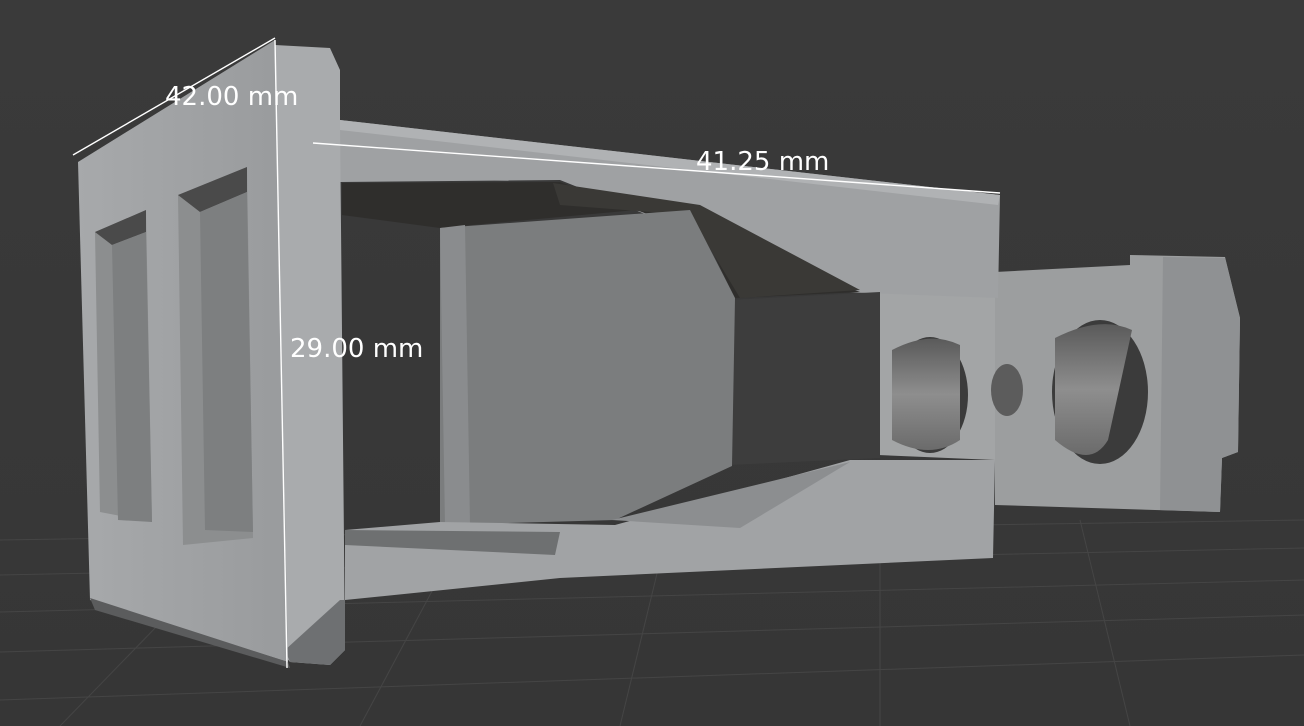 This screenshot has height=726, width=1304. What do you see at coordinates (805, 378) in the screenshot?
I see `funnel-cavity` at bounding box center [805, 378].